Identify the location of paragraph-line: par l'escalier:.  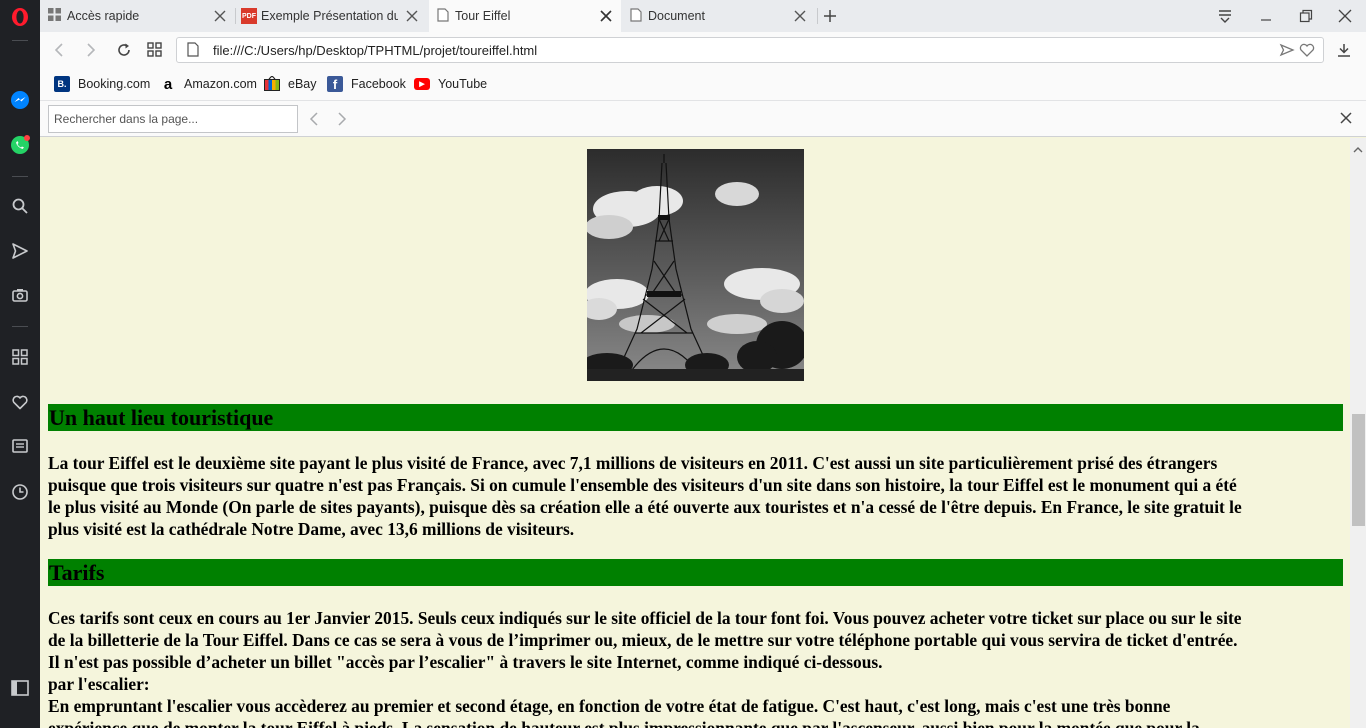
(99, 684).